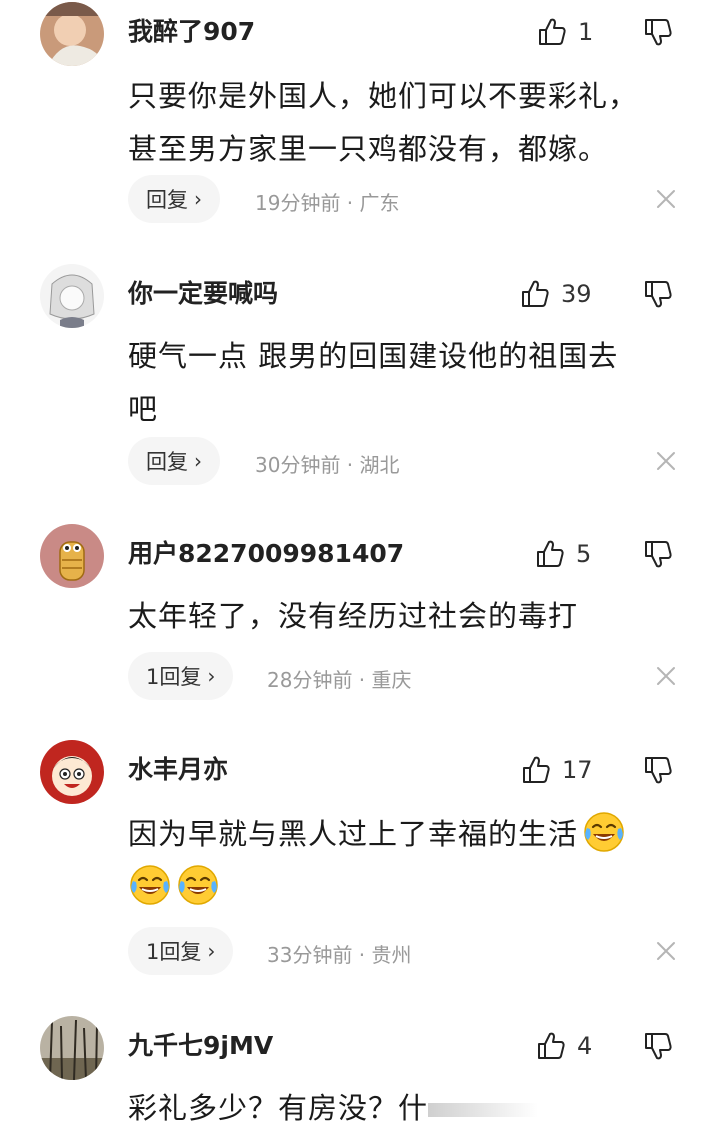  What do you see at coordinates (408, 861) in the screenshot?
I see `comment-text: 因为早就与黑人过上了幸福的生活` at bounding box center [408, 861].